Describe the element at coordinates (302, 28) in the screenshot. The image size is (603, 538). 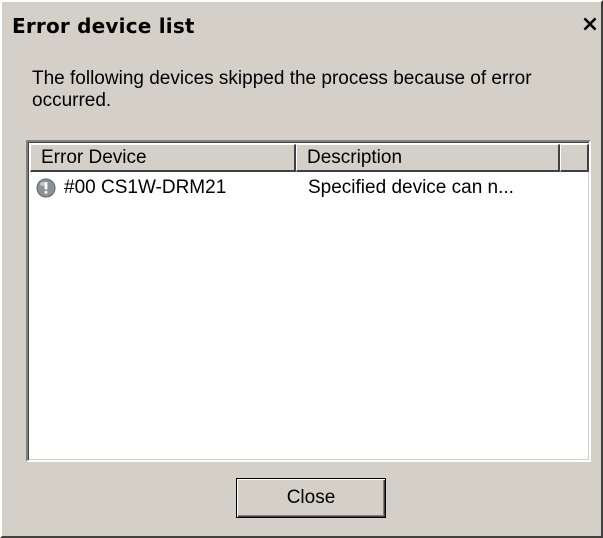
I see `title-bar: Error device list ×` at that location.